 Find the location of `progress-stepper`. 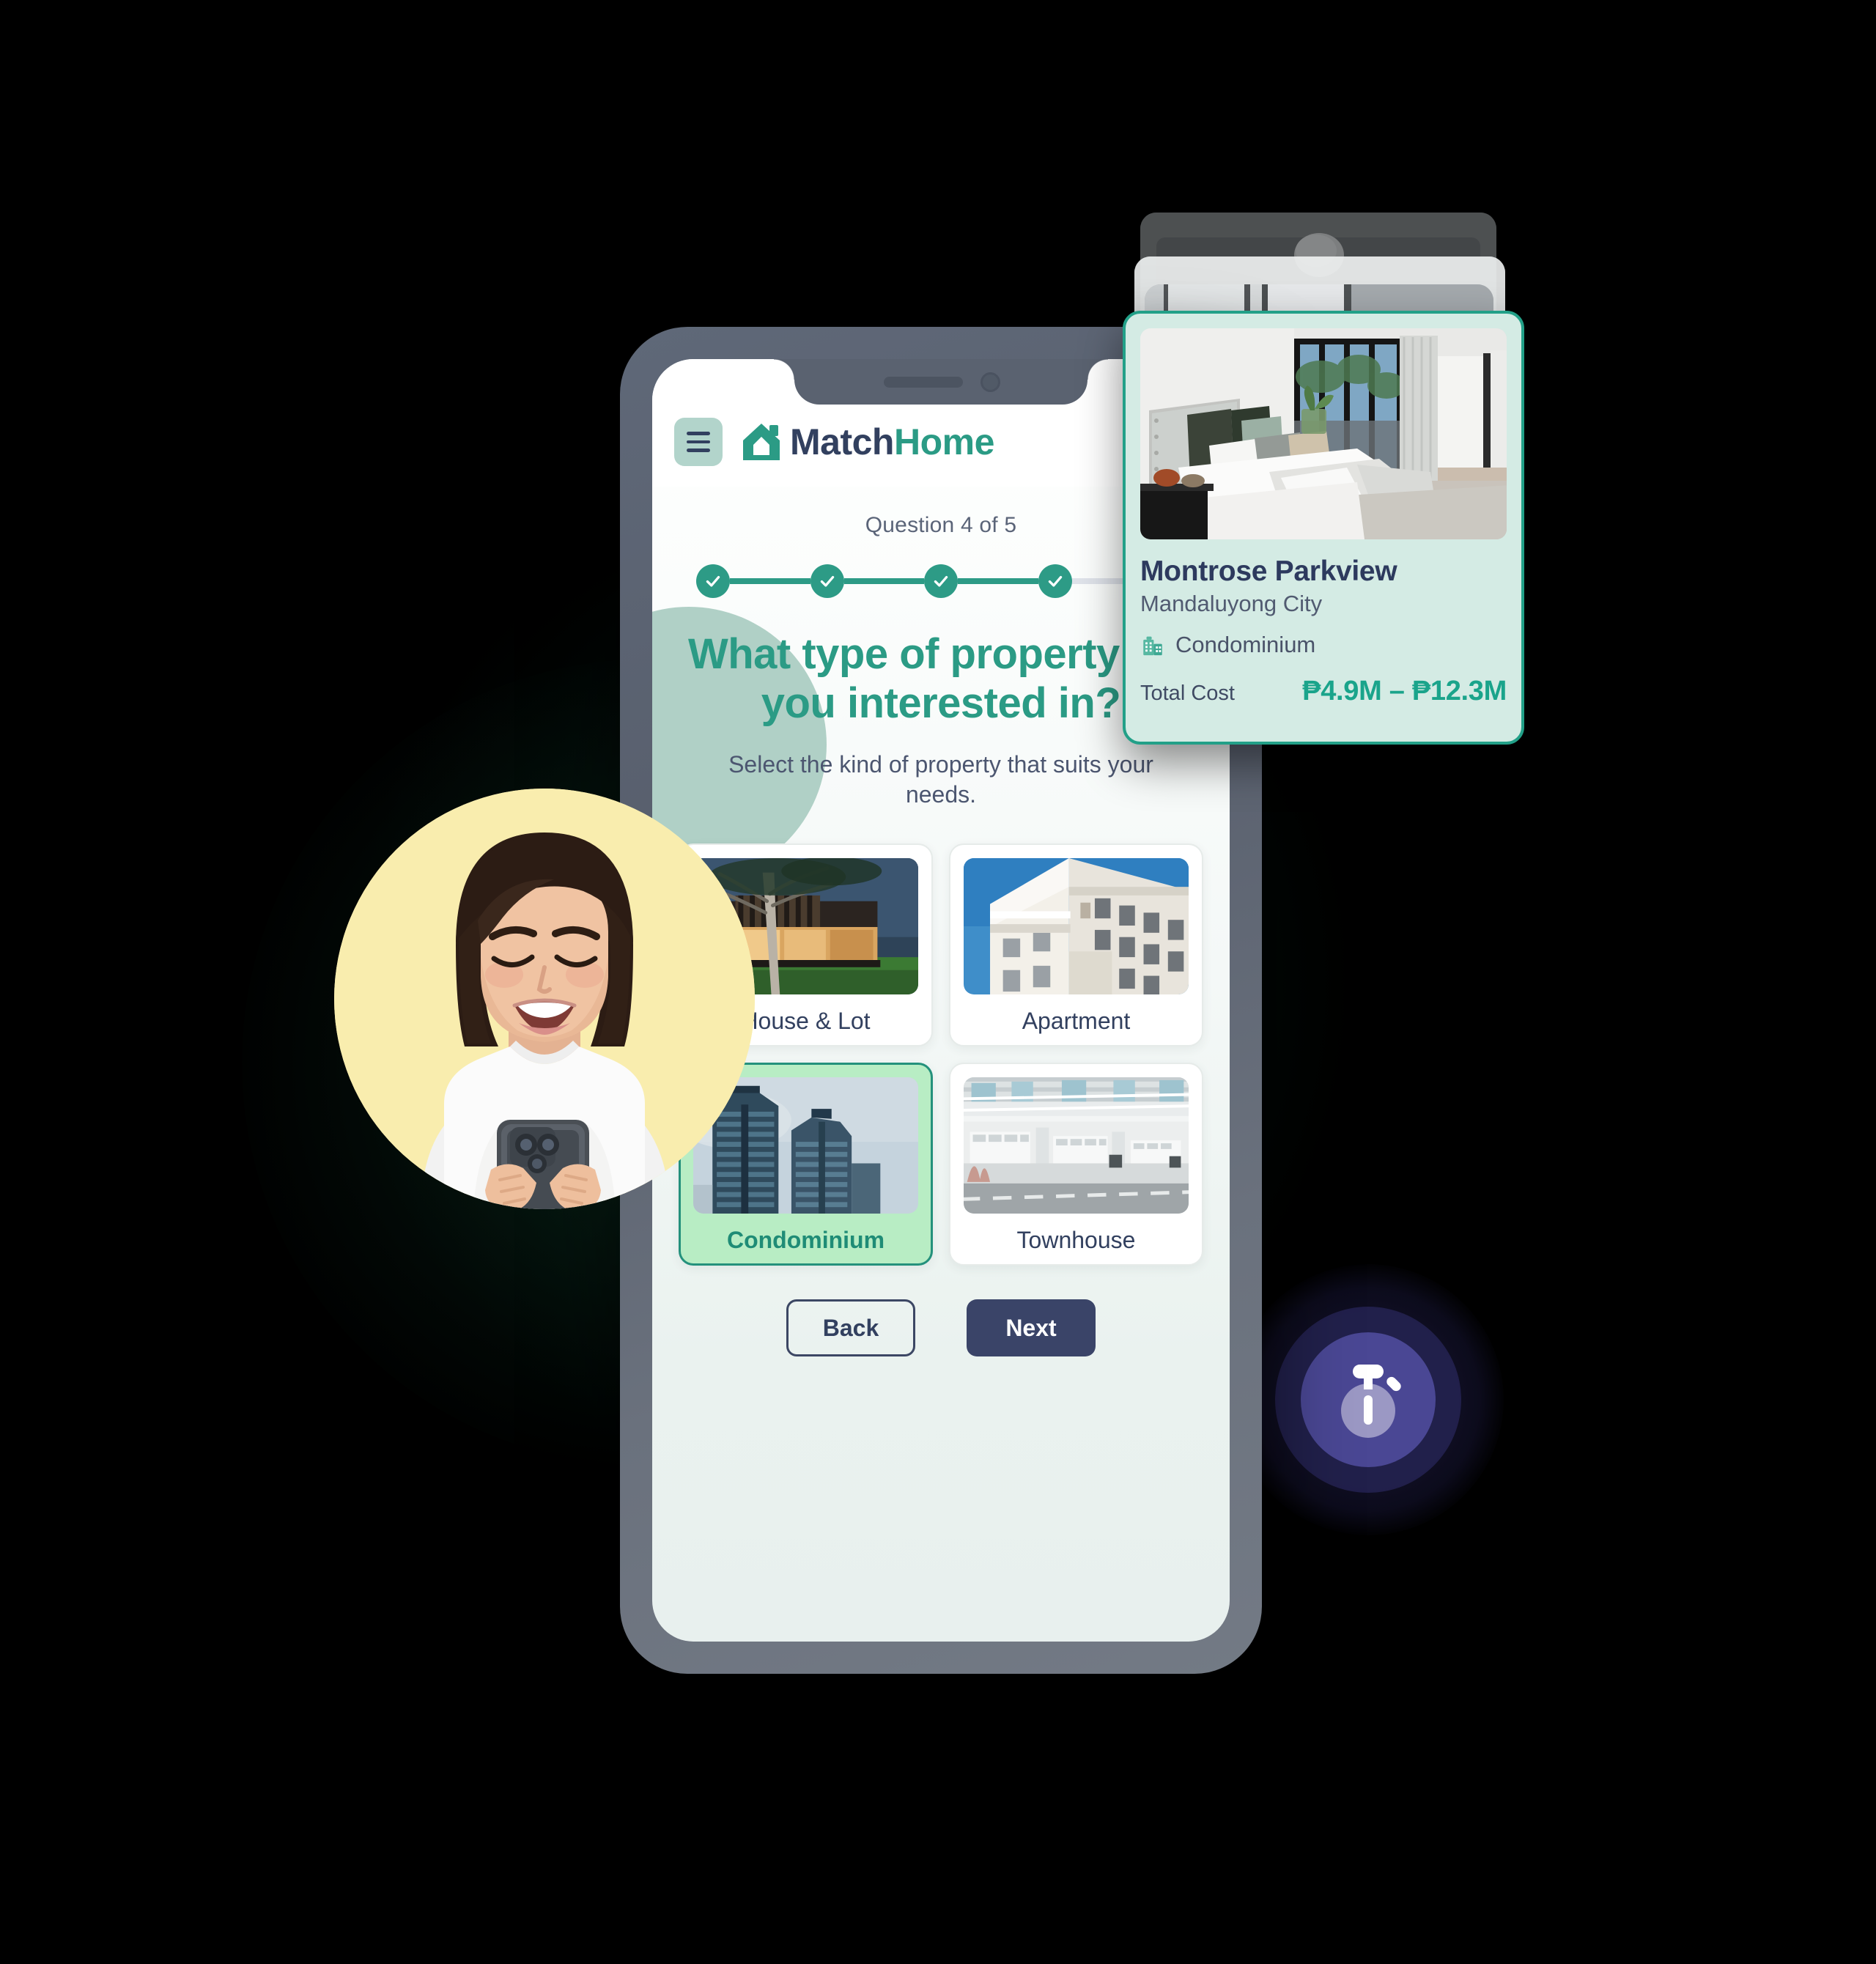

progress-stepper is located at coordinates (941, 581).